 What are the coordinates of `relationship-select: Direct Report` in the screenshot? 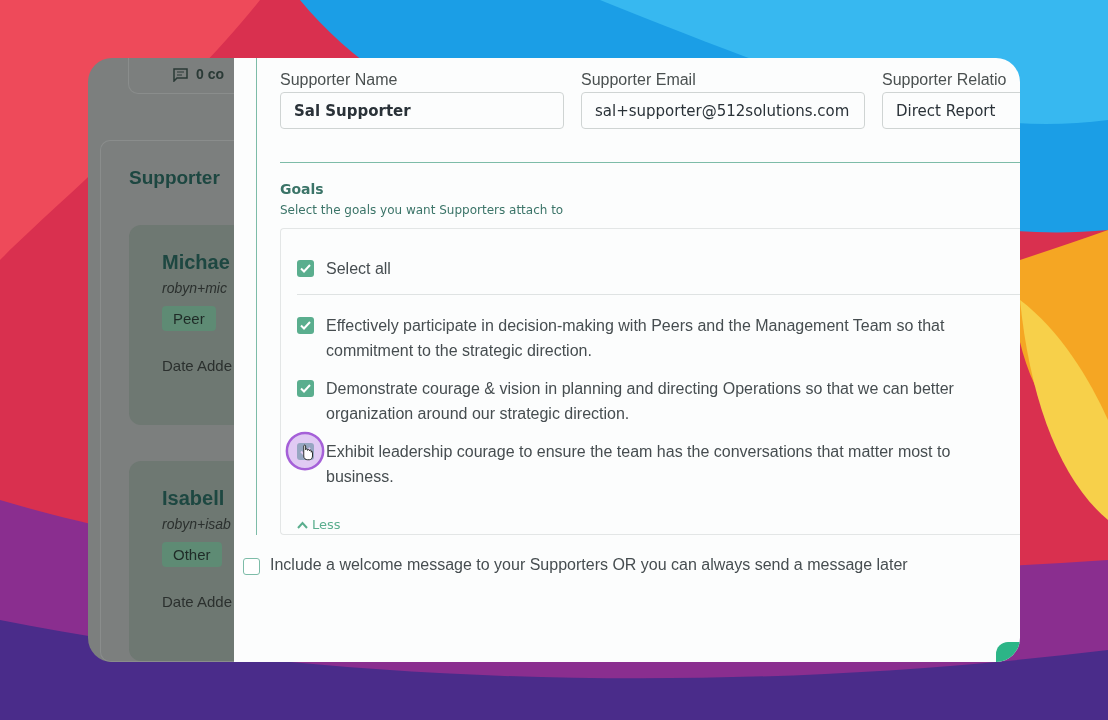 It's located at (951, 110).